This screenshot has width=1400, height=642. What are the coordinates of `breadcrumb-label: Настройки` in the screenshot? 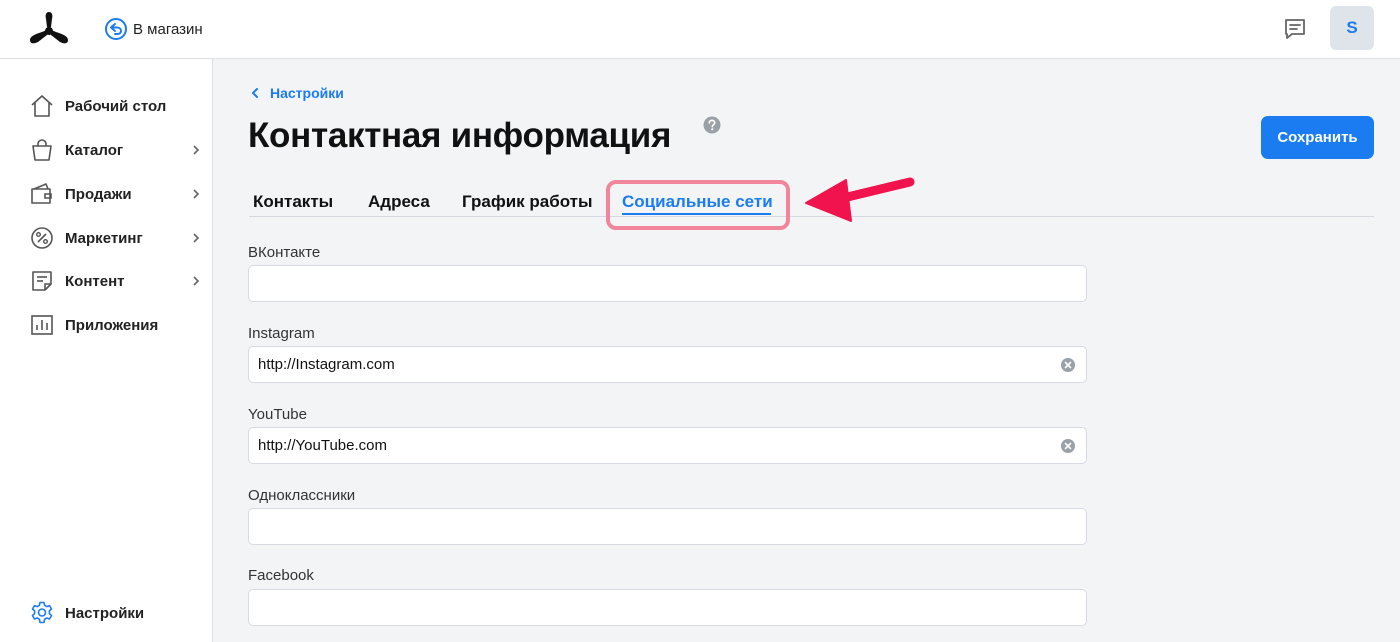 It's located at (307, 93).